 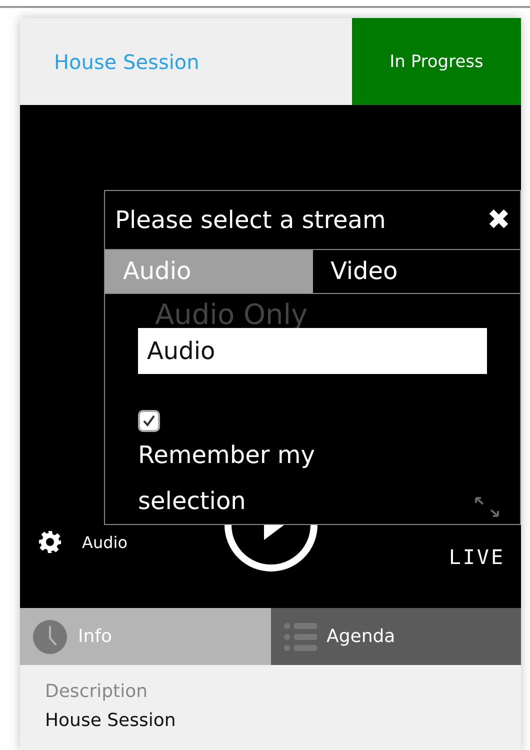 I want to click on live-label: LIVE, so click(x=476, y=557).